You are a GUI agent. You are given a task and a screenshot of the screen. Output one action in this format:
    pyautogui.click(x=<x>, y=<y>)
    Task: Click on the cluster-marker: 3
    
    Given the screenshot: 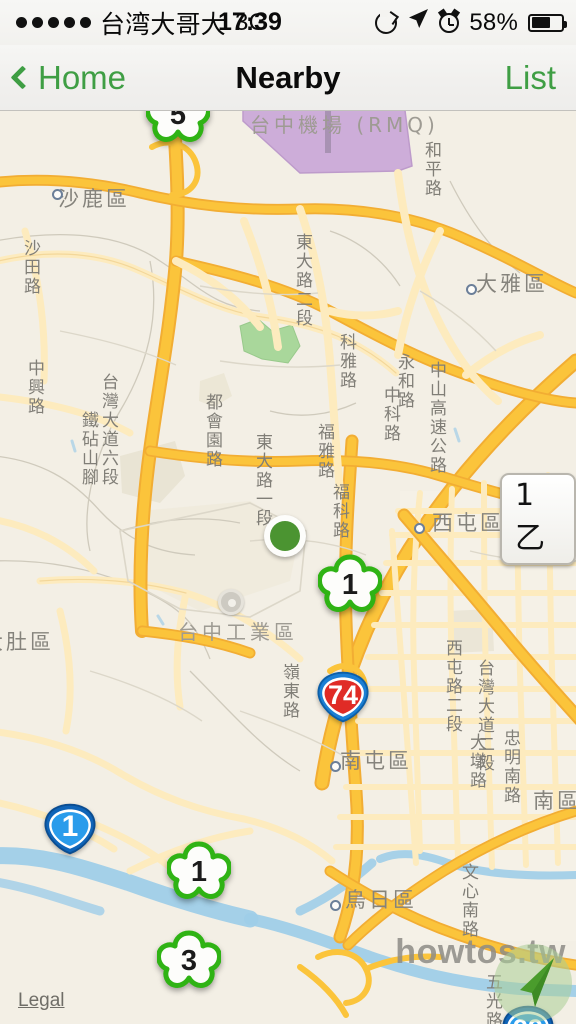 What is the action you would take?
    pyautogui.click(x=189, y=961)
    